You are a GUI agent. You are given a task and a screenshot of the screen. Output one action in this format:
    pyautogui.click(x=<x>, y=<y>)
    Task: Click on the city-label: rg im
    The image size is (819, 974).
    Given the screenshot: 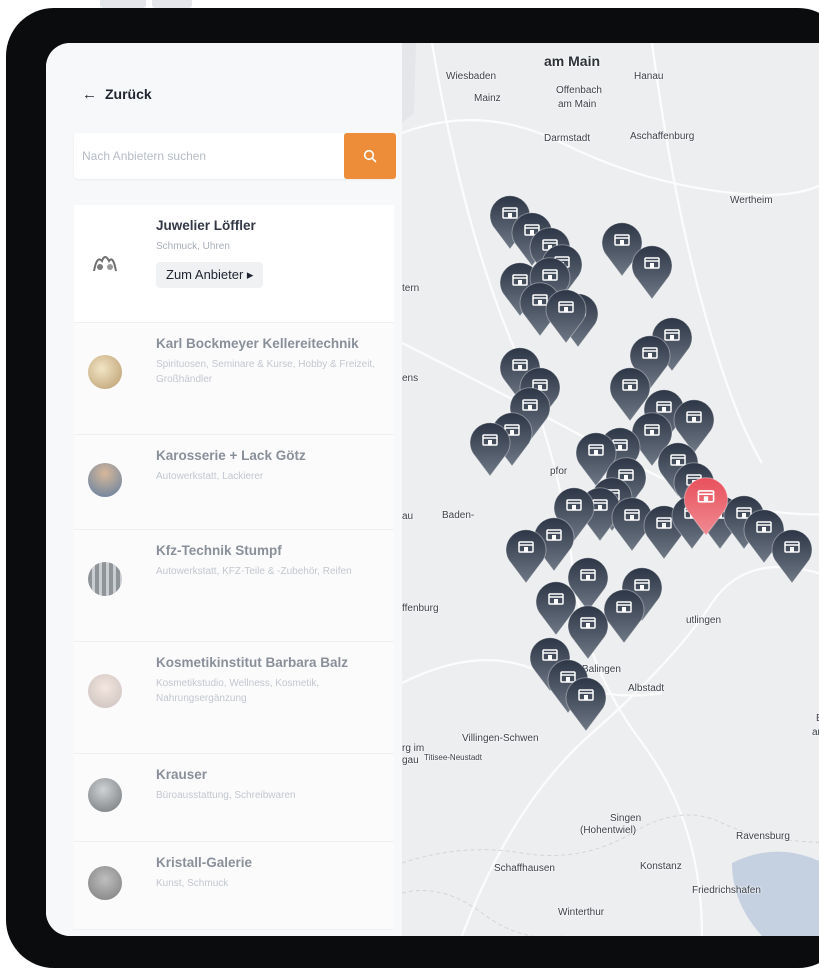 What is the action you would take?
    pyautogui.click(x=413, y=748)
    